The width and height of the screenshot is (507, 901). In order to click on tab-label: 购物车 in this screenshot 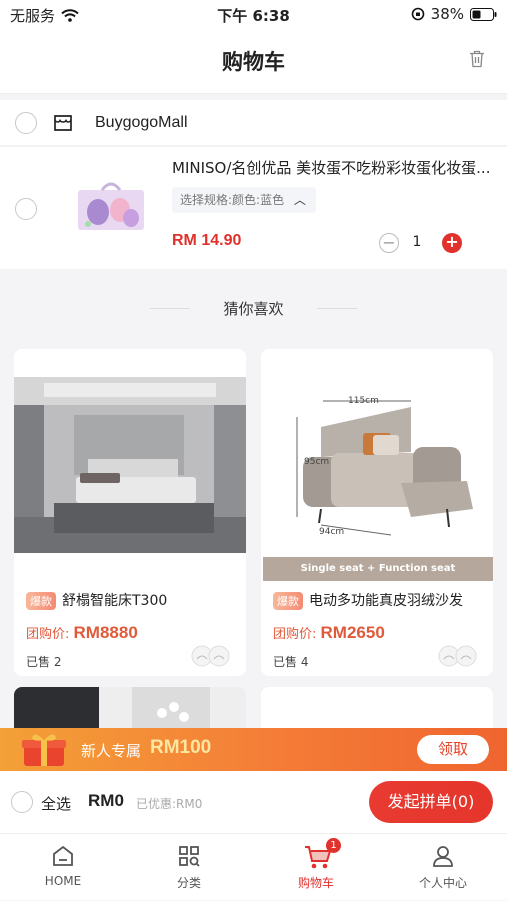, I will do `click(315, 883)`.